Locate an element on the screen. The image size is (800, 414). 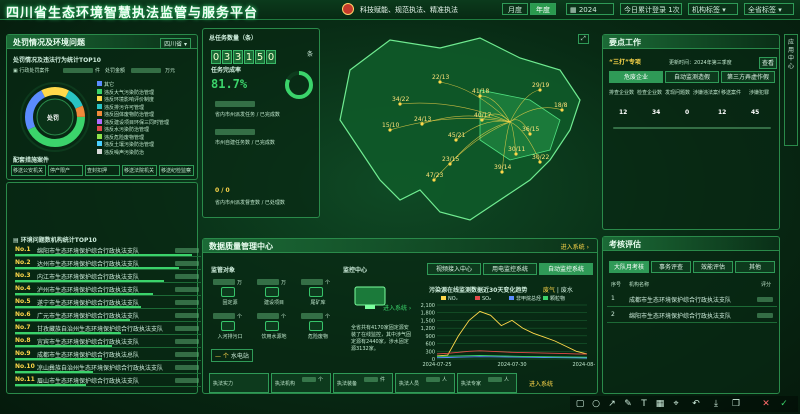
org-select: 机构标签 ▾ is located at coordinates (713, 9).